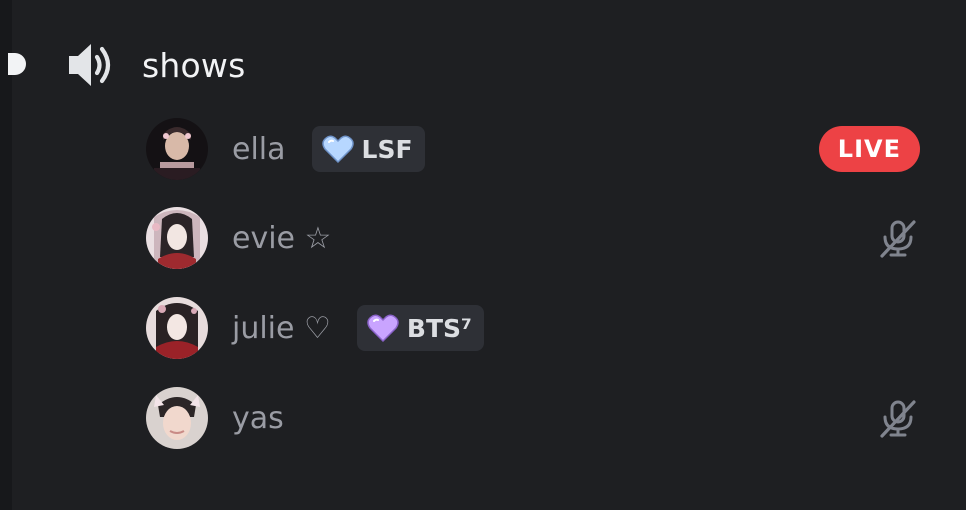 The width and height of the screenshot is (966, 510). Describe the element at coordinates (282, 238) in the screenshot. I see `username: evie ☆` at that location.